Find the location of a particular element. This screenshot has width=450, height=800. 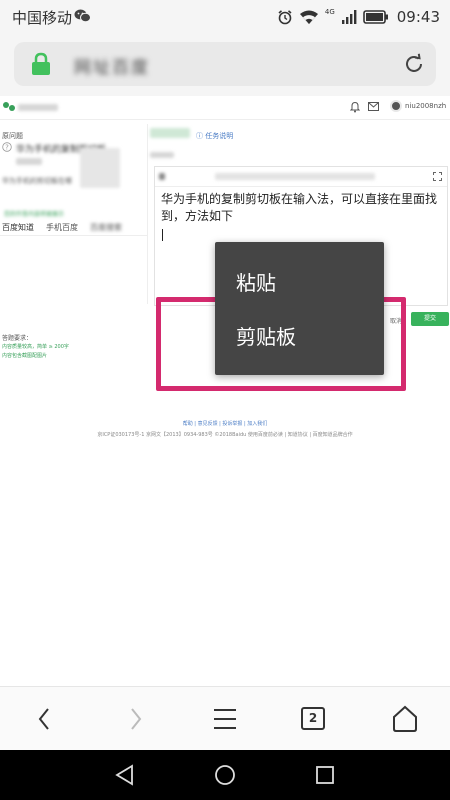

footer-links: 帮助 | 意见反馈 | 投诉举报 | 加入我们 is located at coordinates (225, 423).